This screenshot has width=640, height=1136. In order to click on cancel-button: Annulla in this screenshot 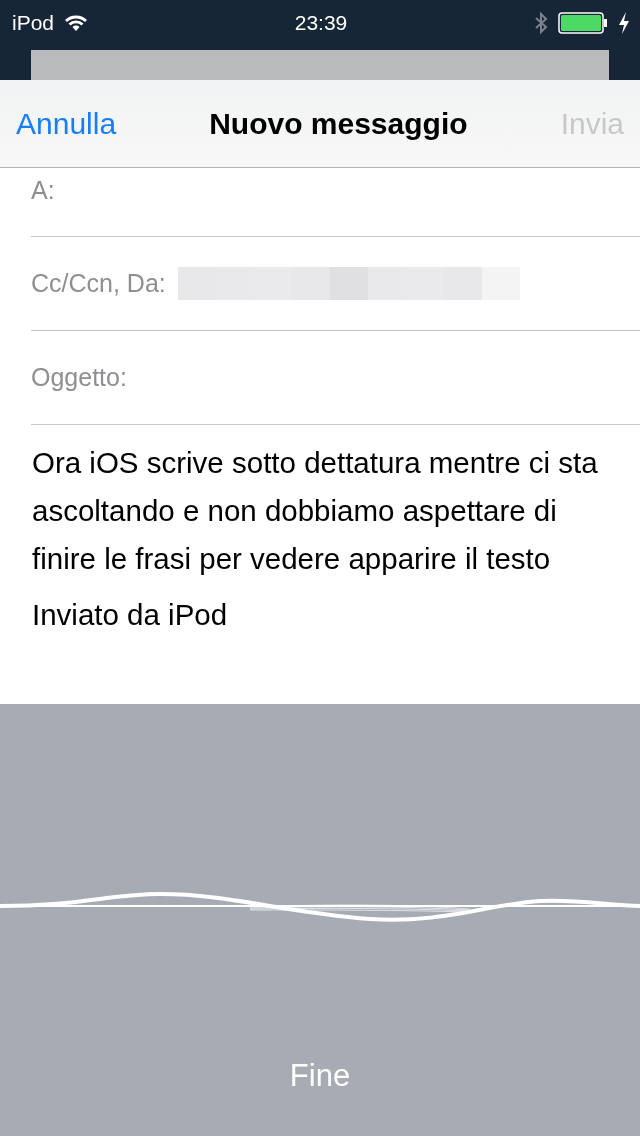, I will do `click(66, 123)`.